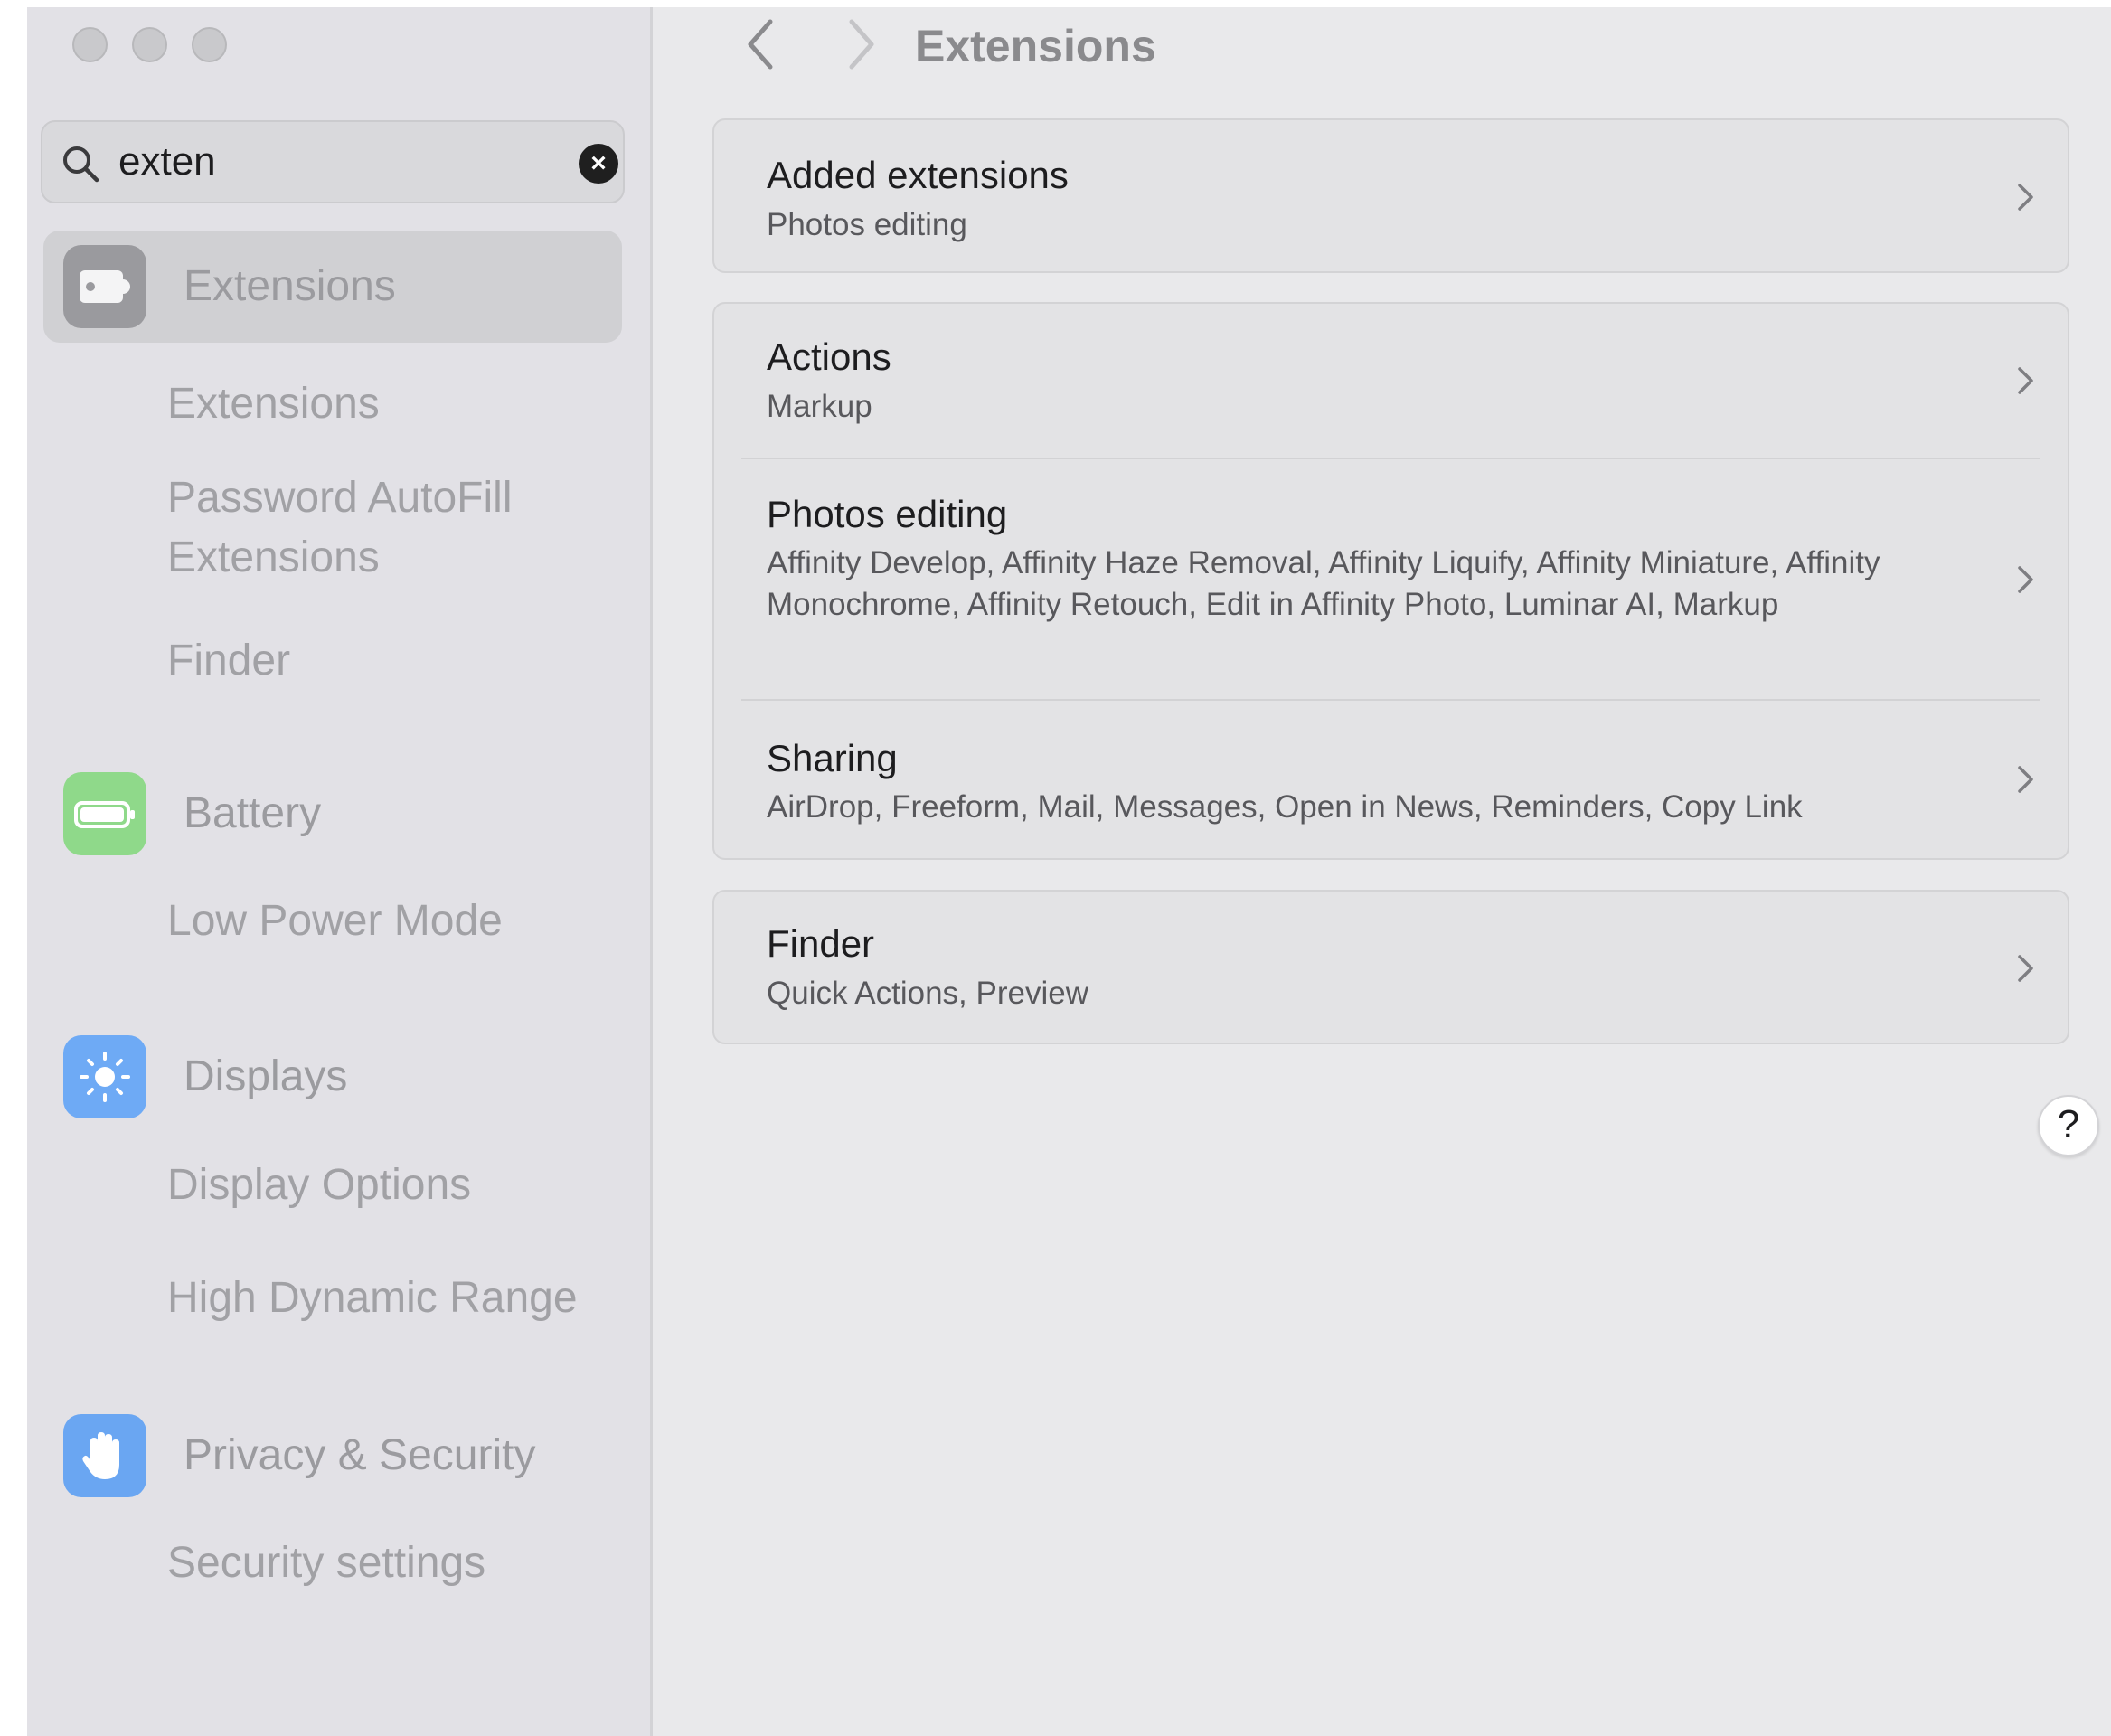  What do you see at coordinates (829, 357) in the screenshot?
I see `row-title: Actions` at bounding box center [829, 357].